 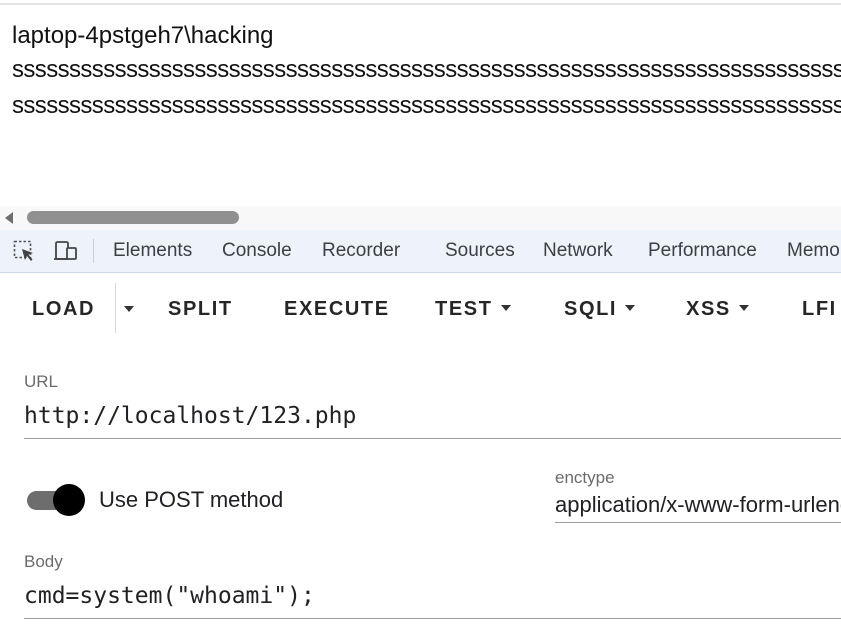 I want to click on sqli-menu-button: SQLI, so click(x=600, y=309).